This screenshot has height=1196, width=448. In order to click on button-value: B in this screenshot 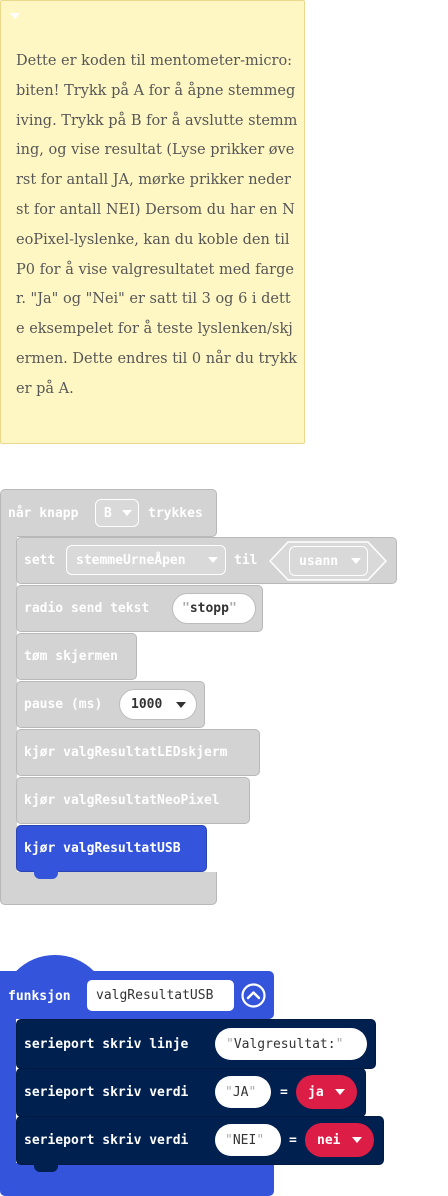, I will do `click(108, 513)`.